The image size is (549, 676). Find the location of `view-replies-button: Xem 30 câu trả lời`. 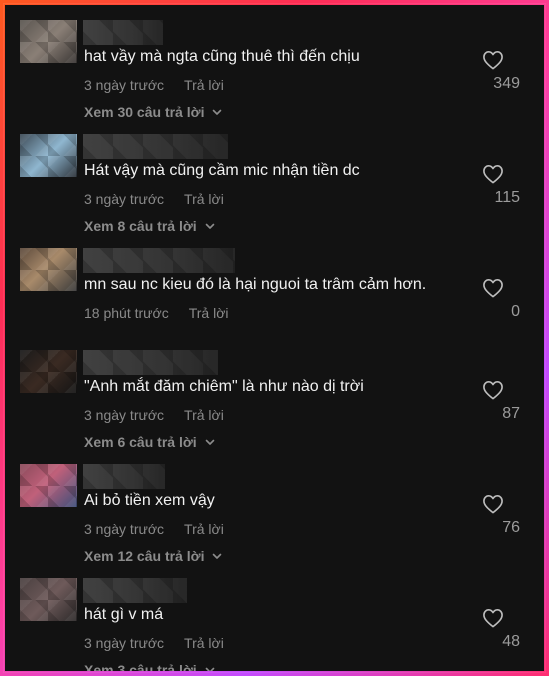

view-replies-button: Xem 30 câu trả lời is located at coordinates (153, 112).